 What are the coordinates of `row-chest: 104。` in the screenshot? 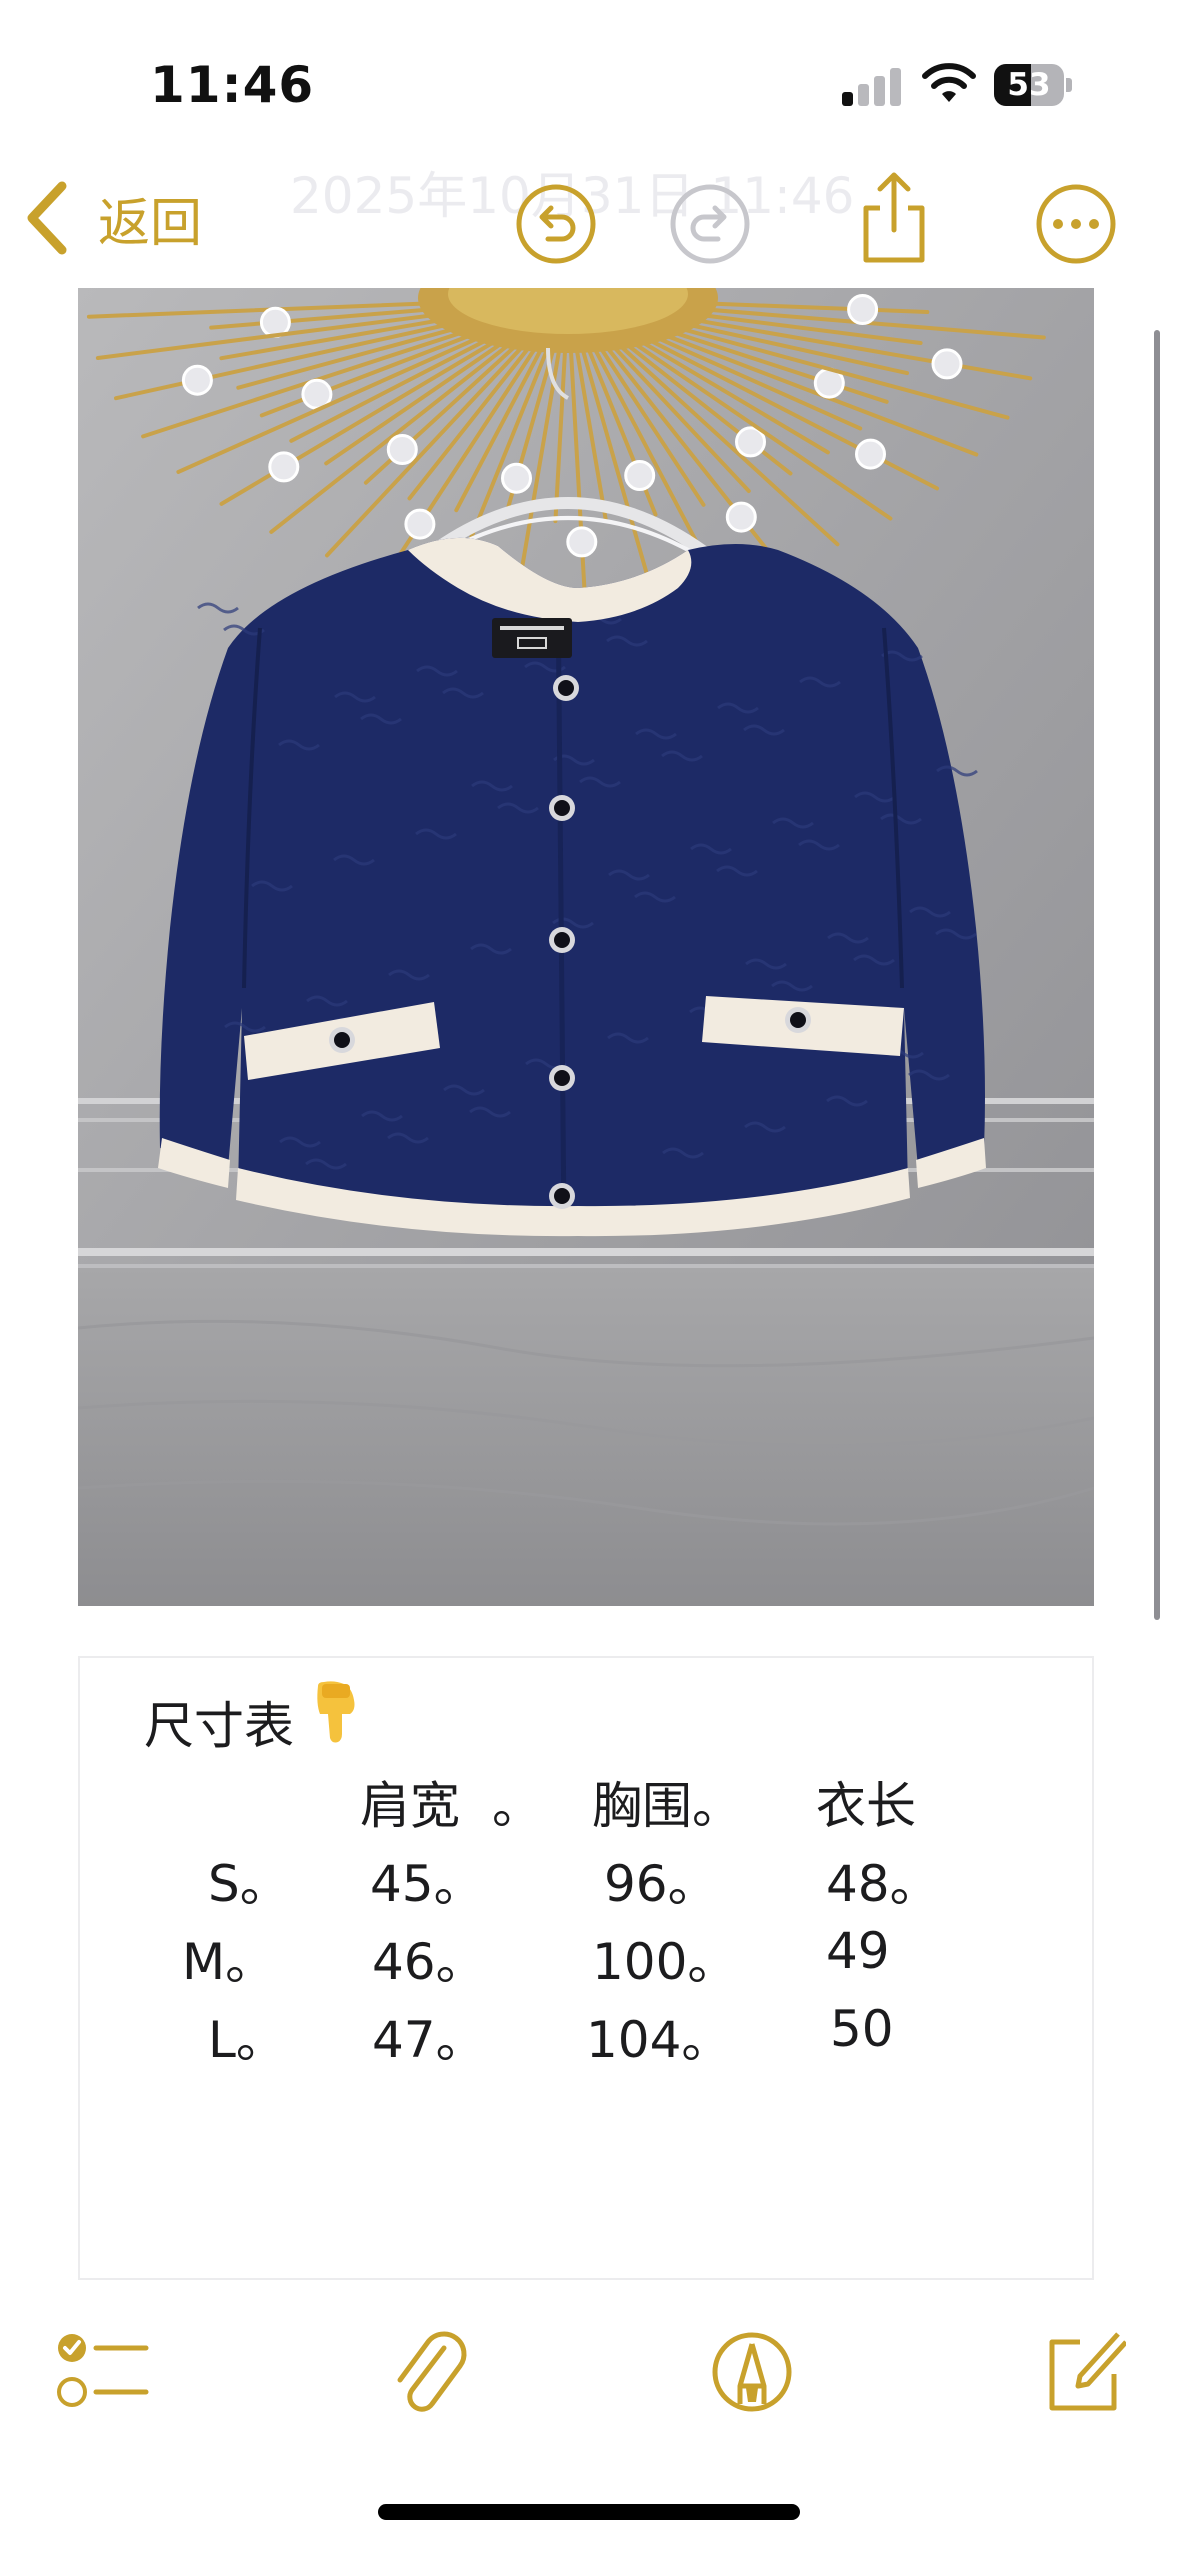 It's located at (659, 2040).